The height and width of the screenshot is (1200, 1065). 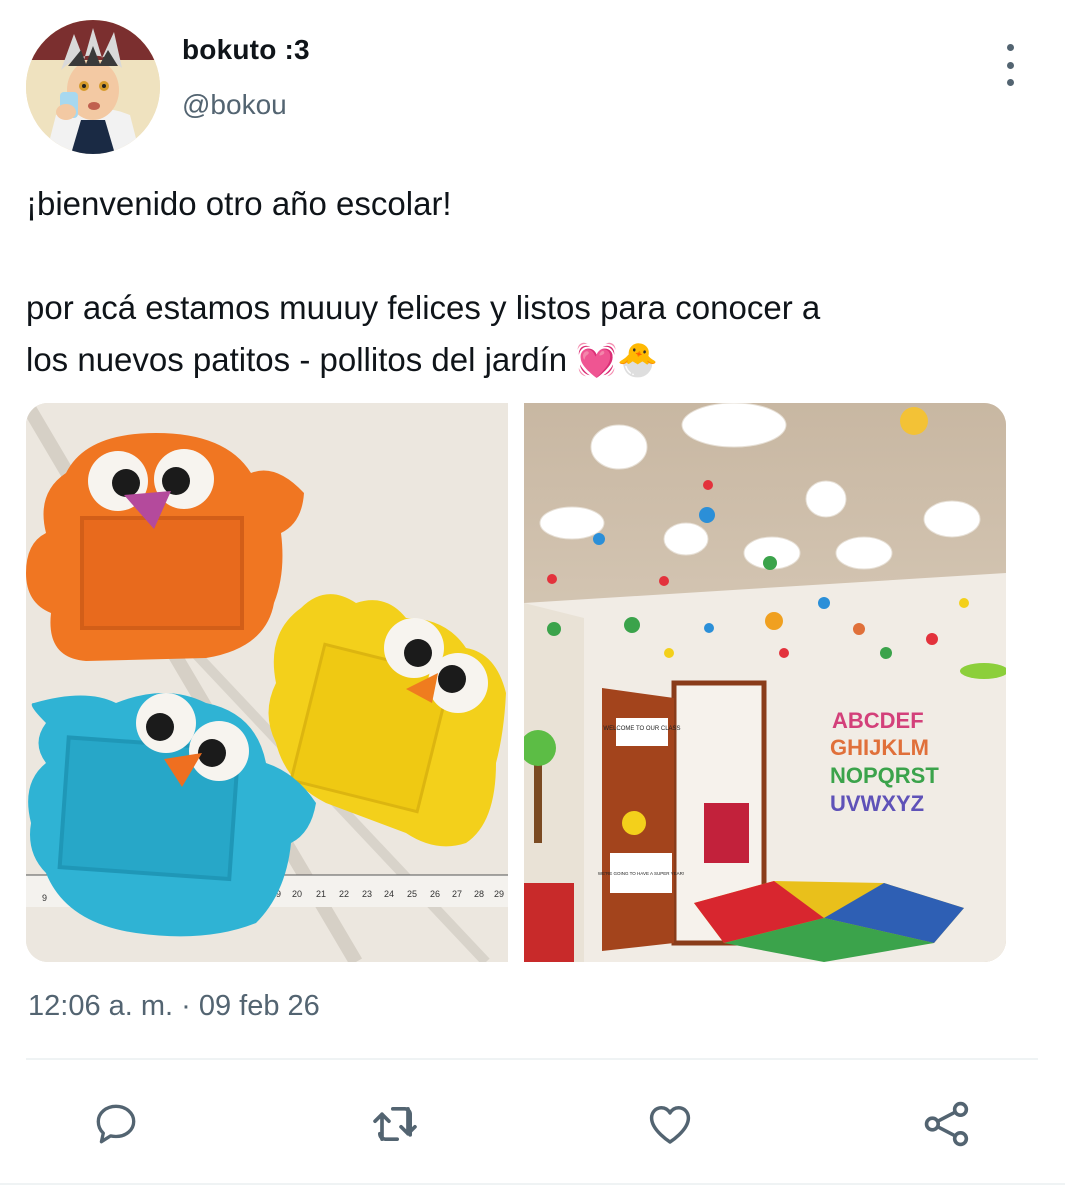 What do you see at coordinates (389, 894) in the screenshot?
I see `ruler-number: 24` at bounding box center [389, 894].